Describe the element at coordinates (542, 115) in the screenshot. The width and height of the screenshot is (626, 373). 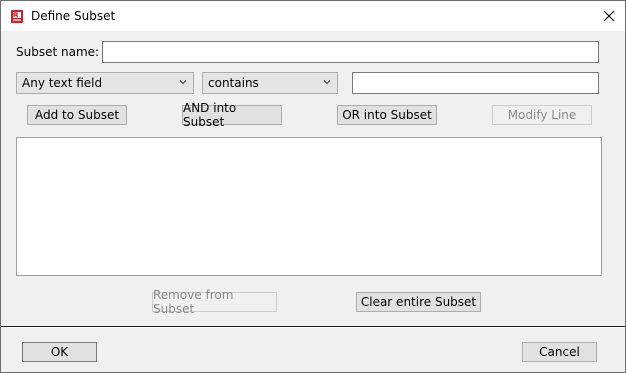
I see `modify-line-button: Modify Line` at that location.